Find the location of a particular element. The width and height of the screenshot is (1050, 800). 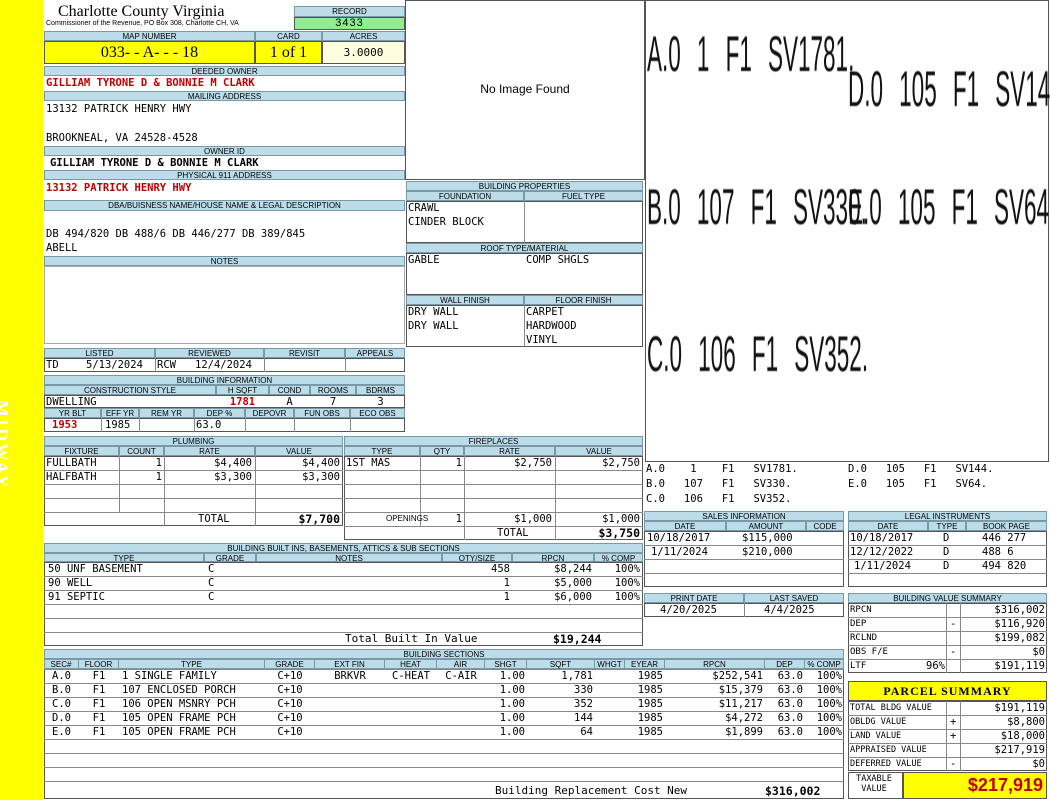

deeded-owner-label: DEEDED OWNER is located at coordinates (224, 71).